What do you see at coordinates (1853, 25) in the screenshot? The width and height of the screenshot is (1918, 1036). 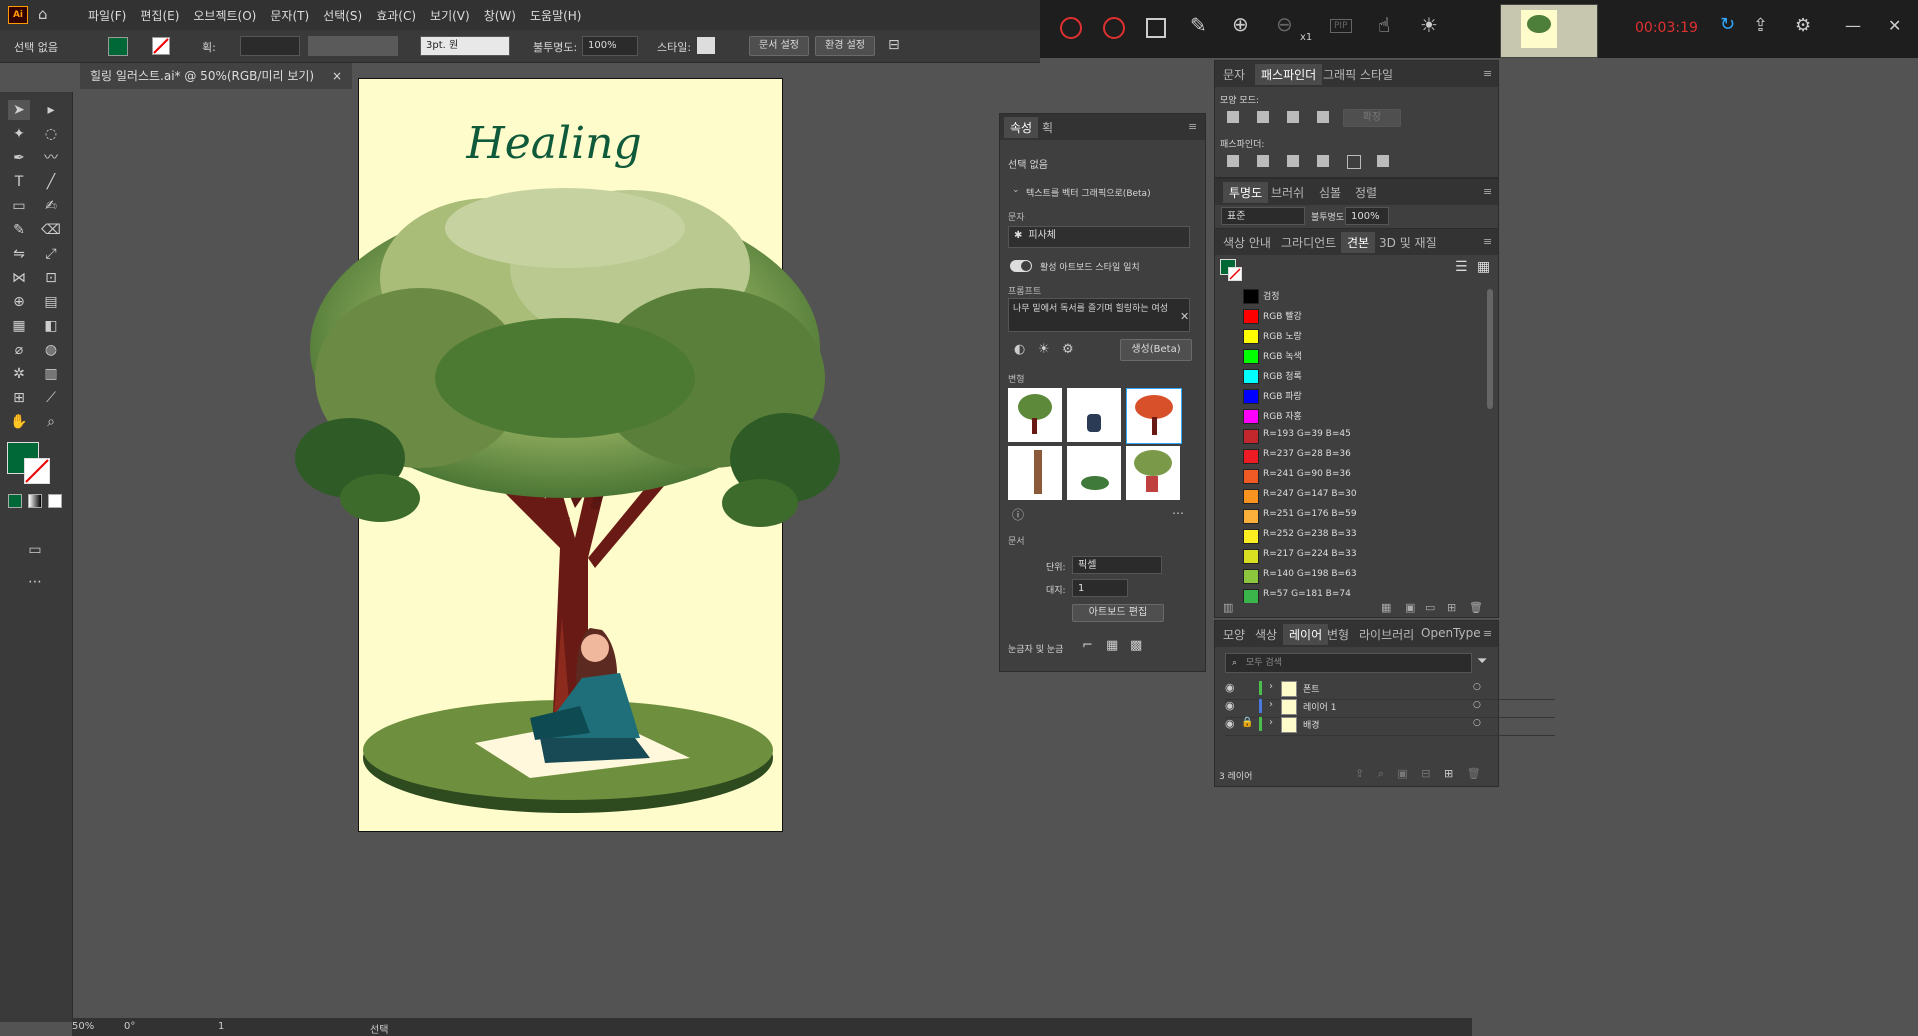 I see `minimize-icon: —` at bounding box center [1853, 25].